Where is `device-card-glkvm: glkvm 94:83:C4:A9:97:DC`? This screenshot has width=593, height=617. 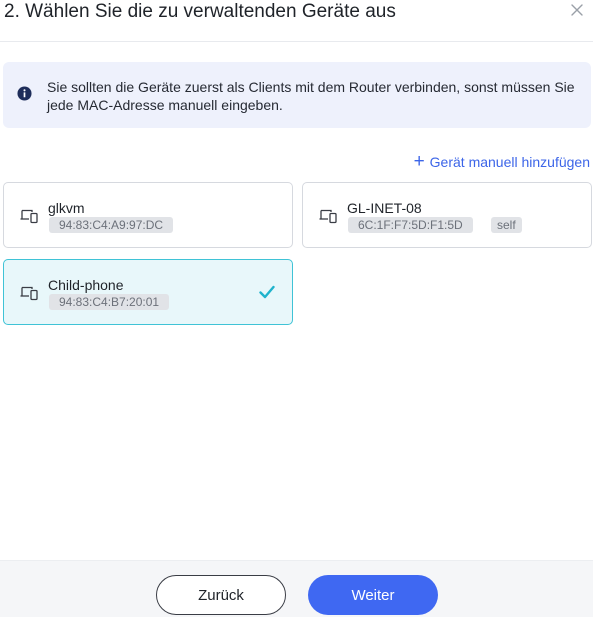 device-card-glkvm: glkvm 94:83:C4:A9:97:DC is located at coordinates (148, 215).